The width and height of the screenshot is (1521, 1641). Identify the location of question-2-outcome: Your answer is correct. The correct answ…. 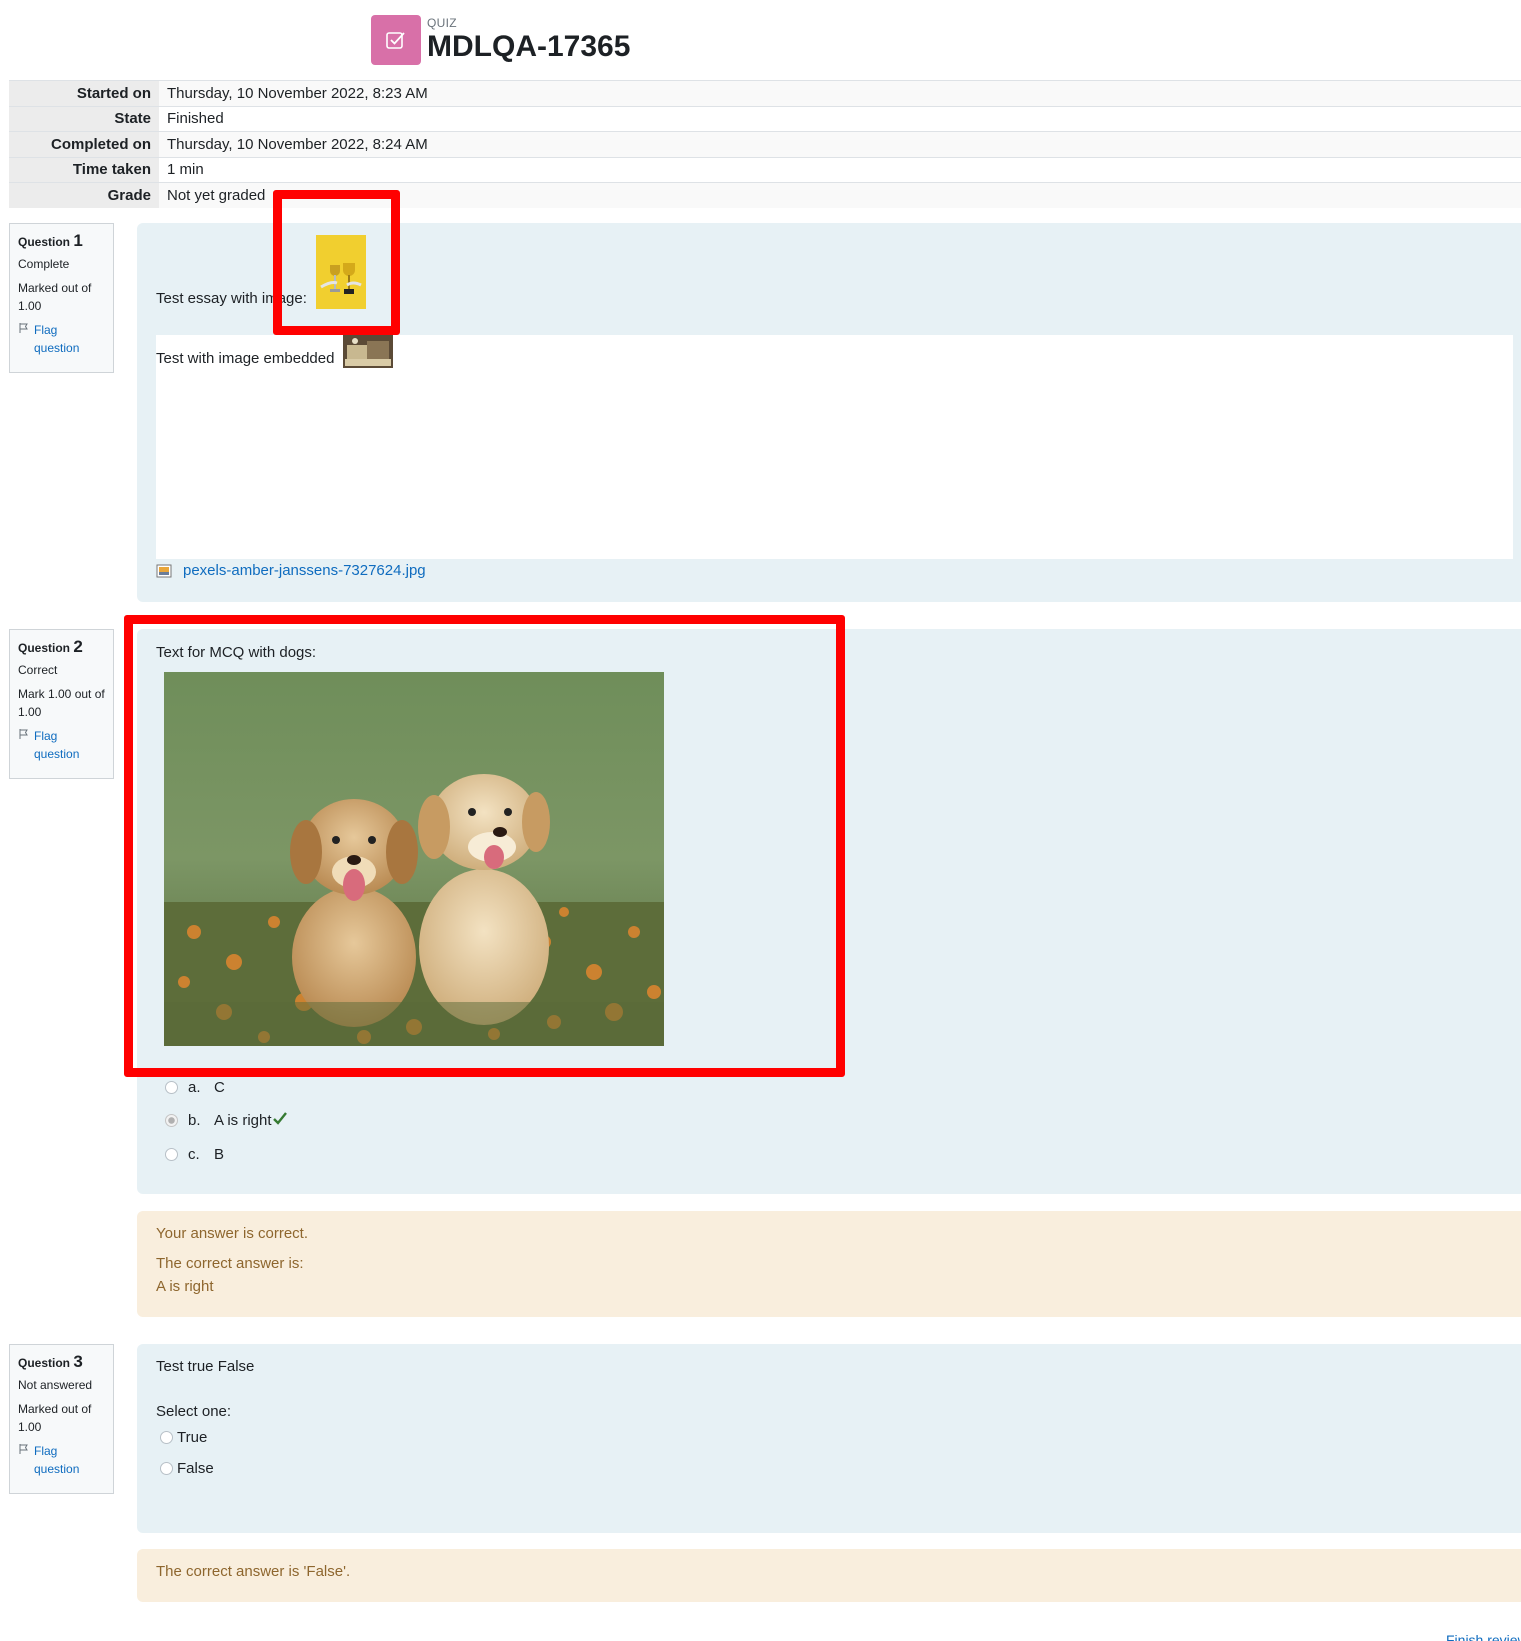
(829, 1264).